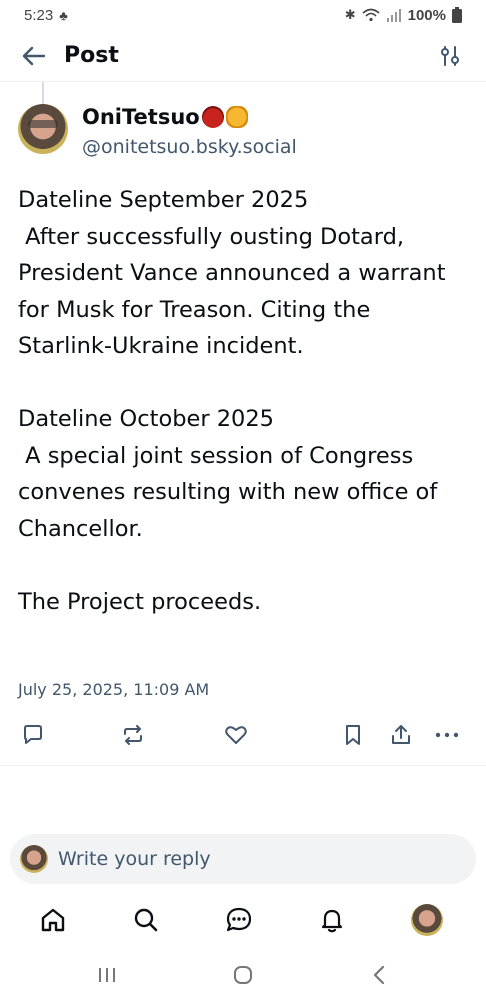 The height and width of the screenshot is (1000, 486). I want to click on repost-button, so click(133, 735).